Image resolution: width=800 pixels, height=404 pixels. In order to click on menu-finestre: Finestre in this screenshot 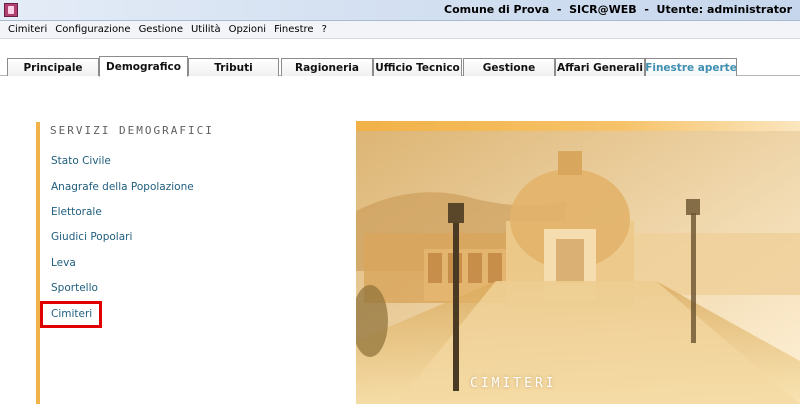, I will do `click(293, 29)`.